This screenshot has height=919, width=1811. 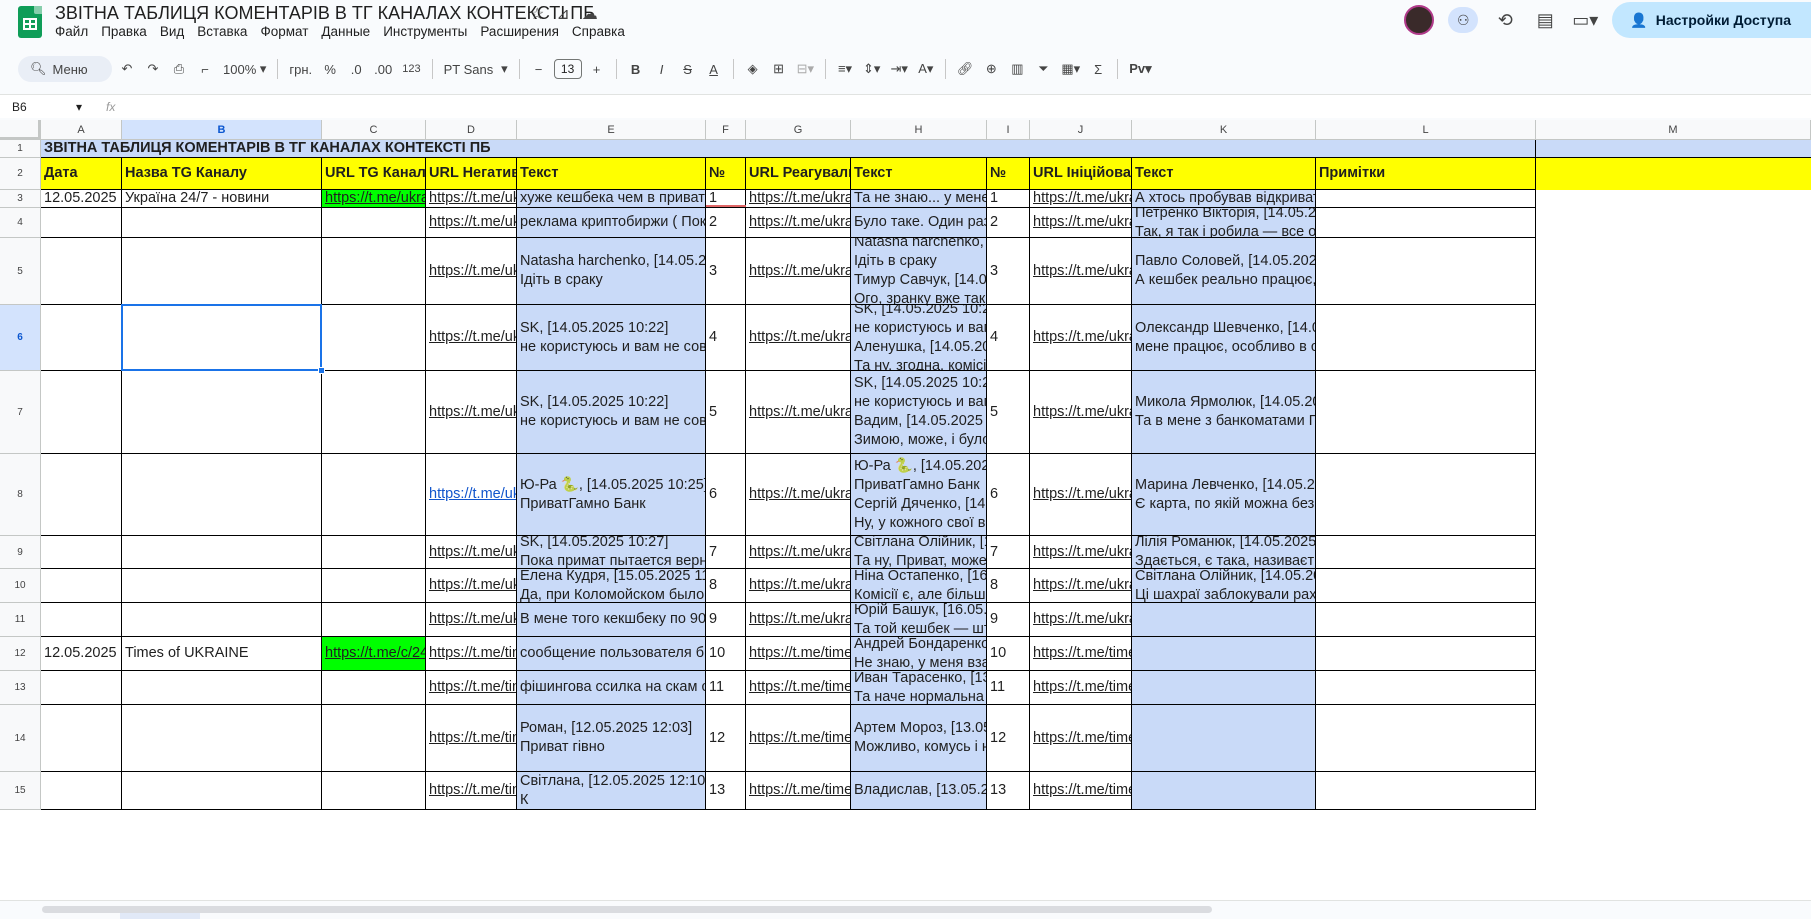 What do you see at coordinates (919, 199) in the screenshot?
I see `table-cell: Та не знаю... у мене нара` at bounding box center [919, 199].